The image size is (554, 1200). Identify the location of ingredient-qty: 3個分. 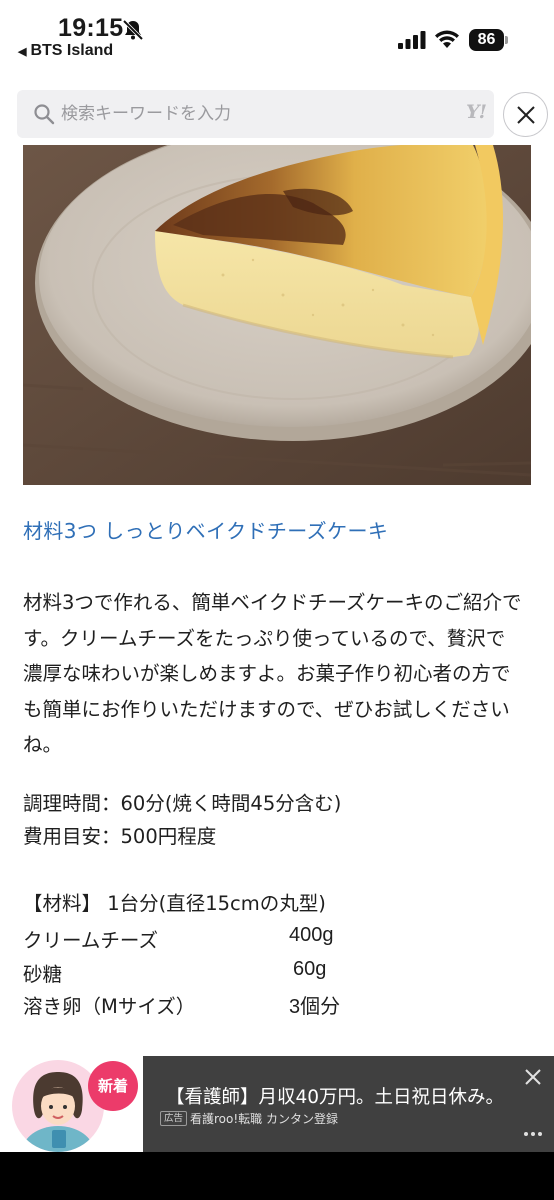
(315, 1007).